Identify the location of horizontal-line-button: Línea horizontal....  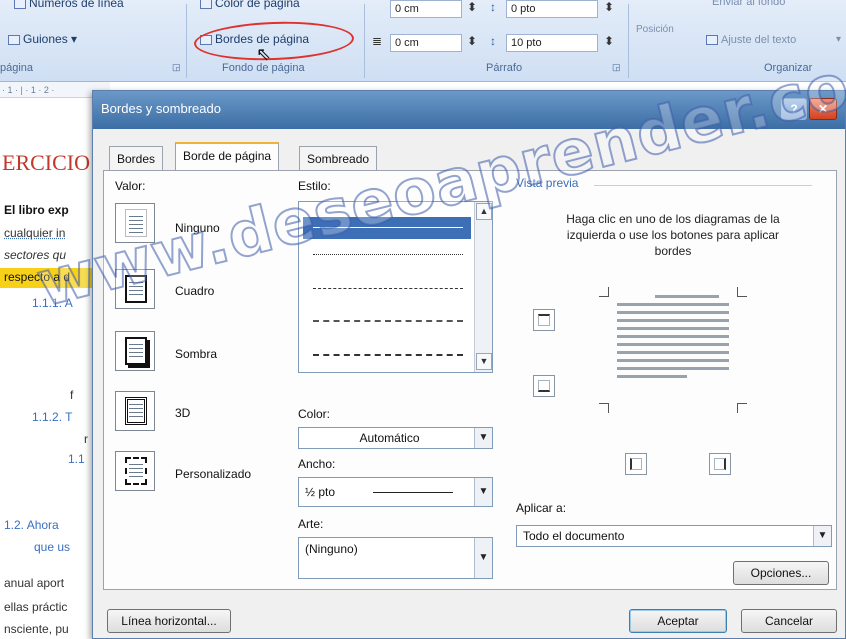
(169, 621).